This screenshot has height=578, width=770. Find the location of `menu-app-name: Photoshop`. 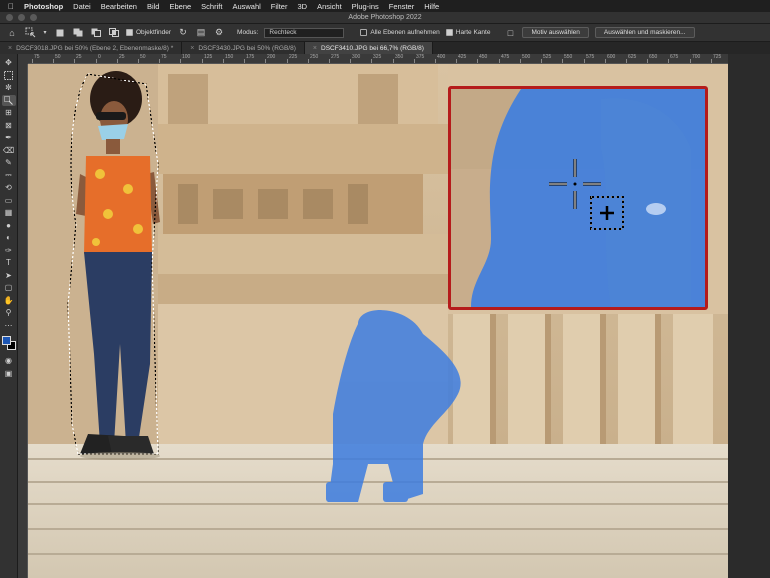

menu-app-name: Photoshop is located at coordinates (43, 6).